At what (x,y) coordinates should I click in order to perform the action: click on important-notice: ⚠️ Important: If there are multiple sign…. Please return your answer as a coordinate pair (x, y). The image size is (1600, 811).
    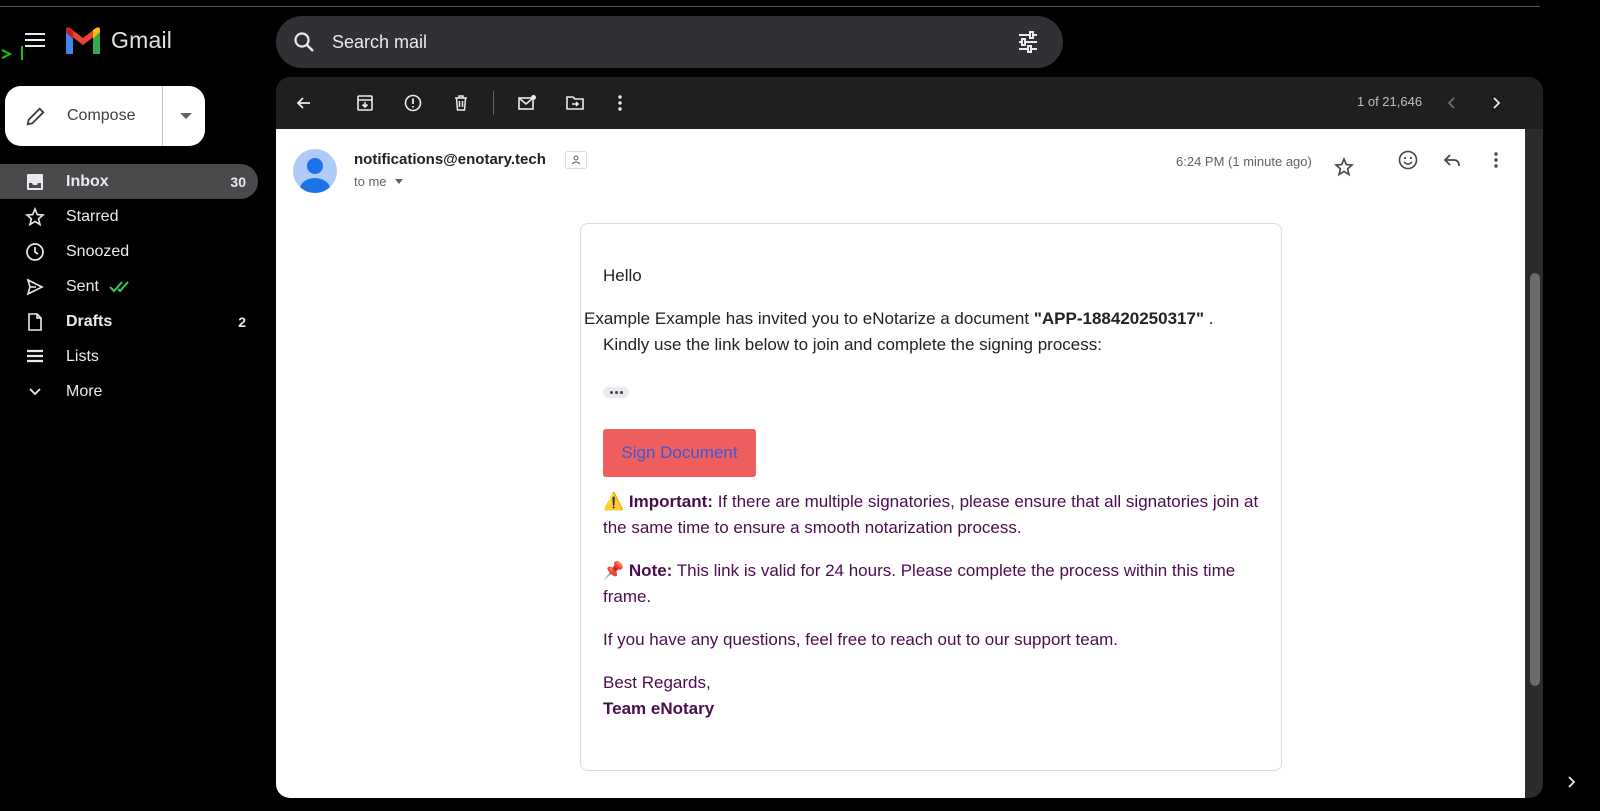
    Looking at the image, I should click on (931, 514).